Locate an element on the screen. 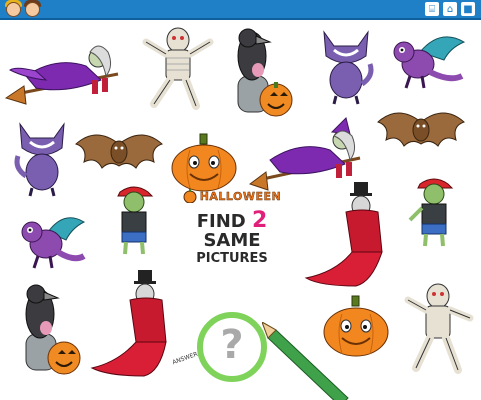 The width and height of the screenshot is (481, 400). mini-pumpkin-icon is located at coordinates (190, 196).